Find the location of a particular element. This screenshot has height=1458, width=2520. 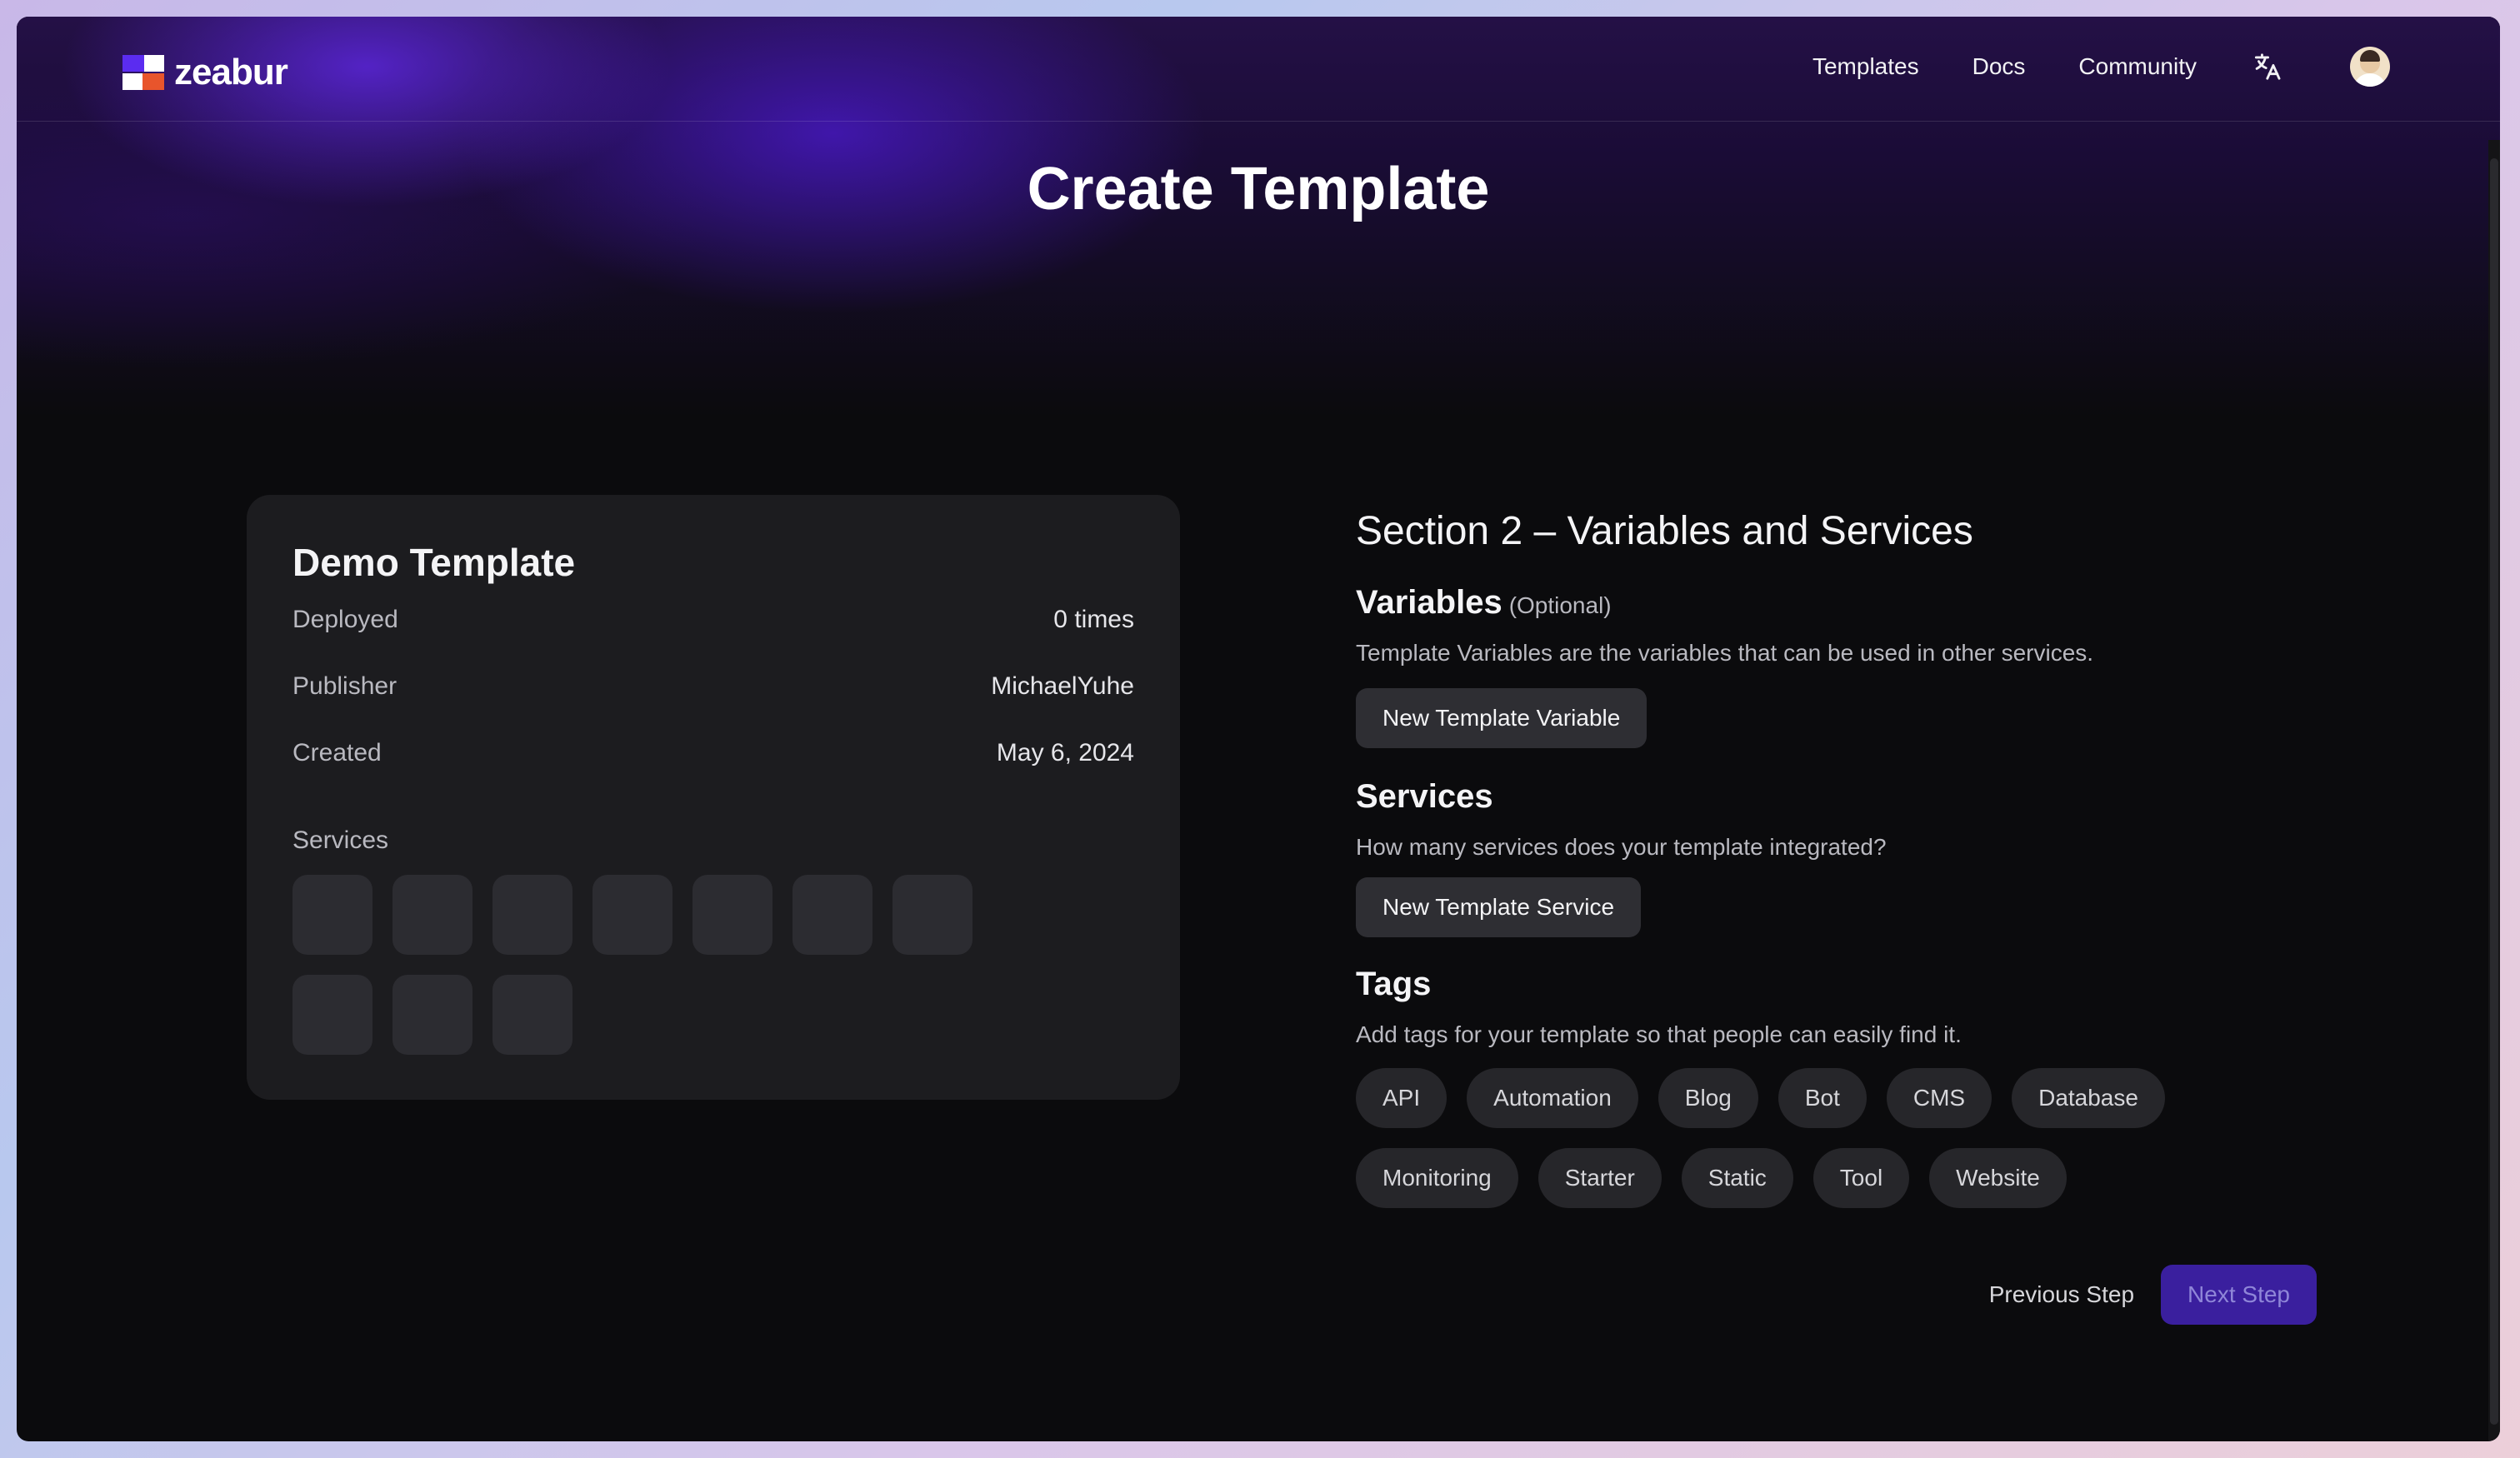

created-label: Created is located at coordinates (337, 752).